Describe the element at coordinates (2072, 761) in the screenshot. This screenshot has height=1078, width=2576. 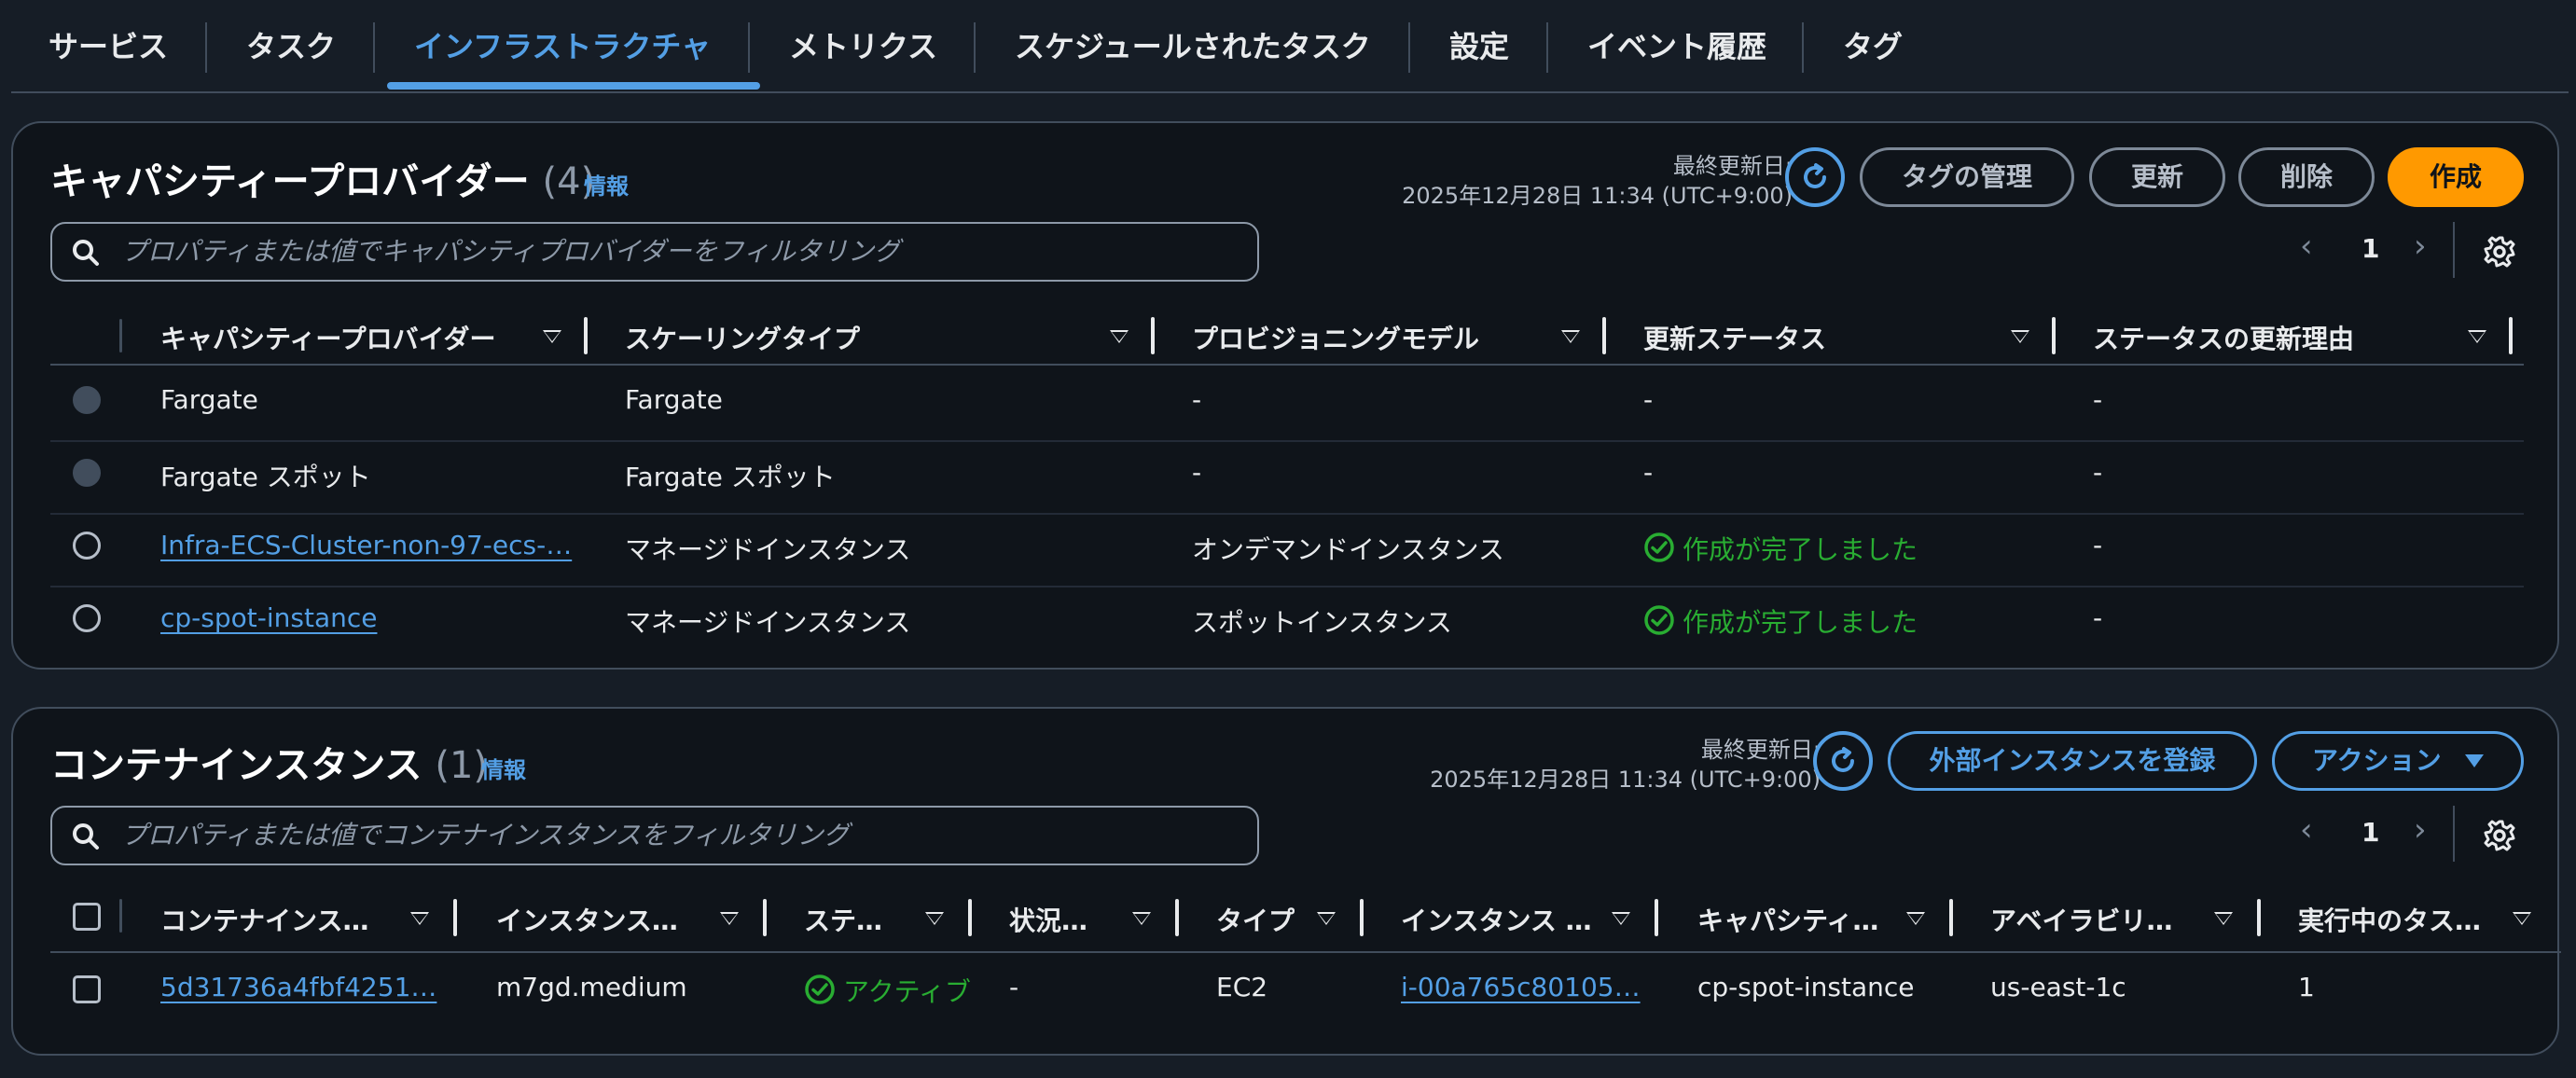
I see `register-external-instance-button: 外部インスタンスを登録` at that location.